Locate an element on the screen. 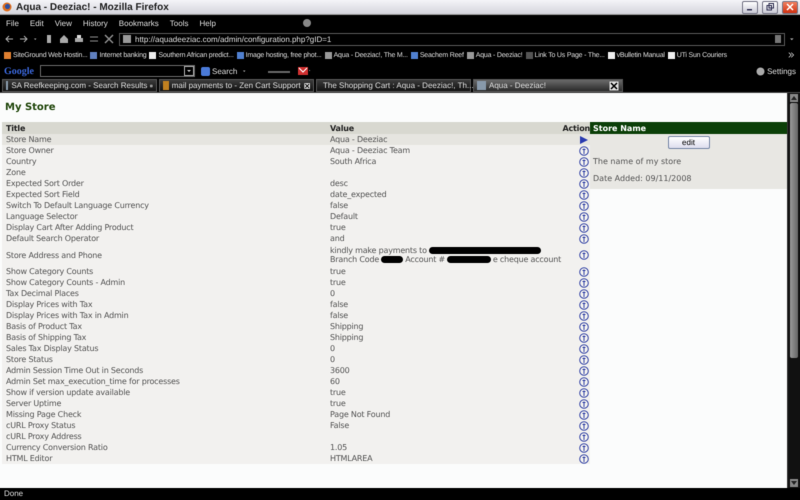  table-row: Currency Conversion Ratio 1.05 is located at coordinates (296, 447).